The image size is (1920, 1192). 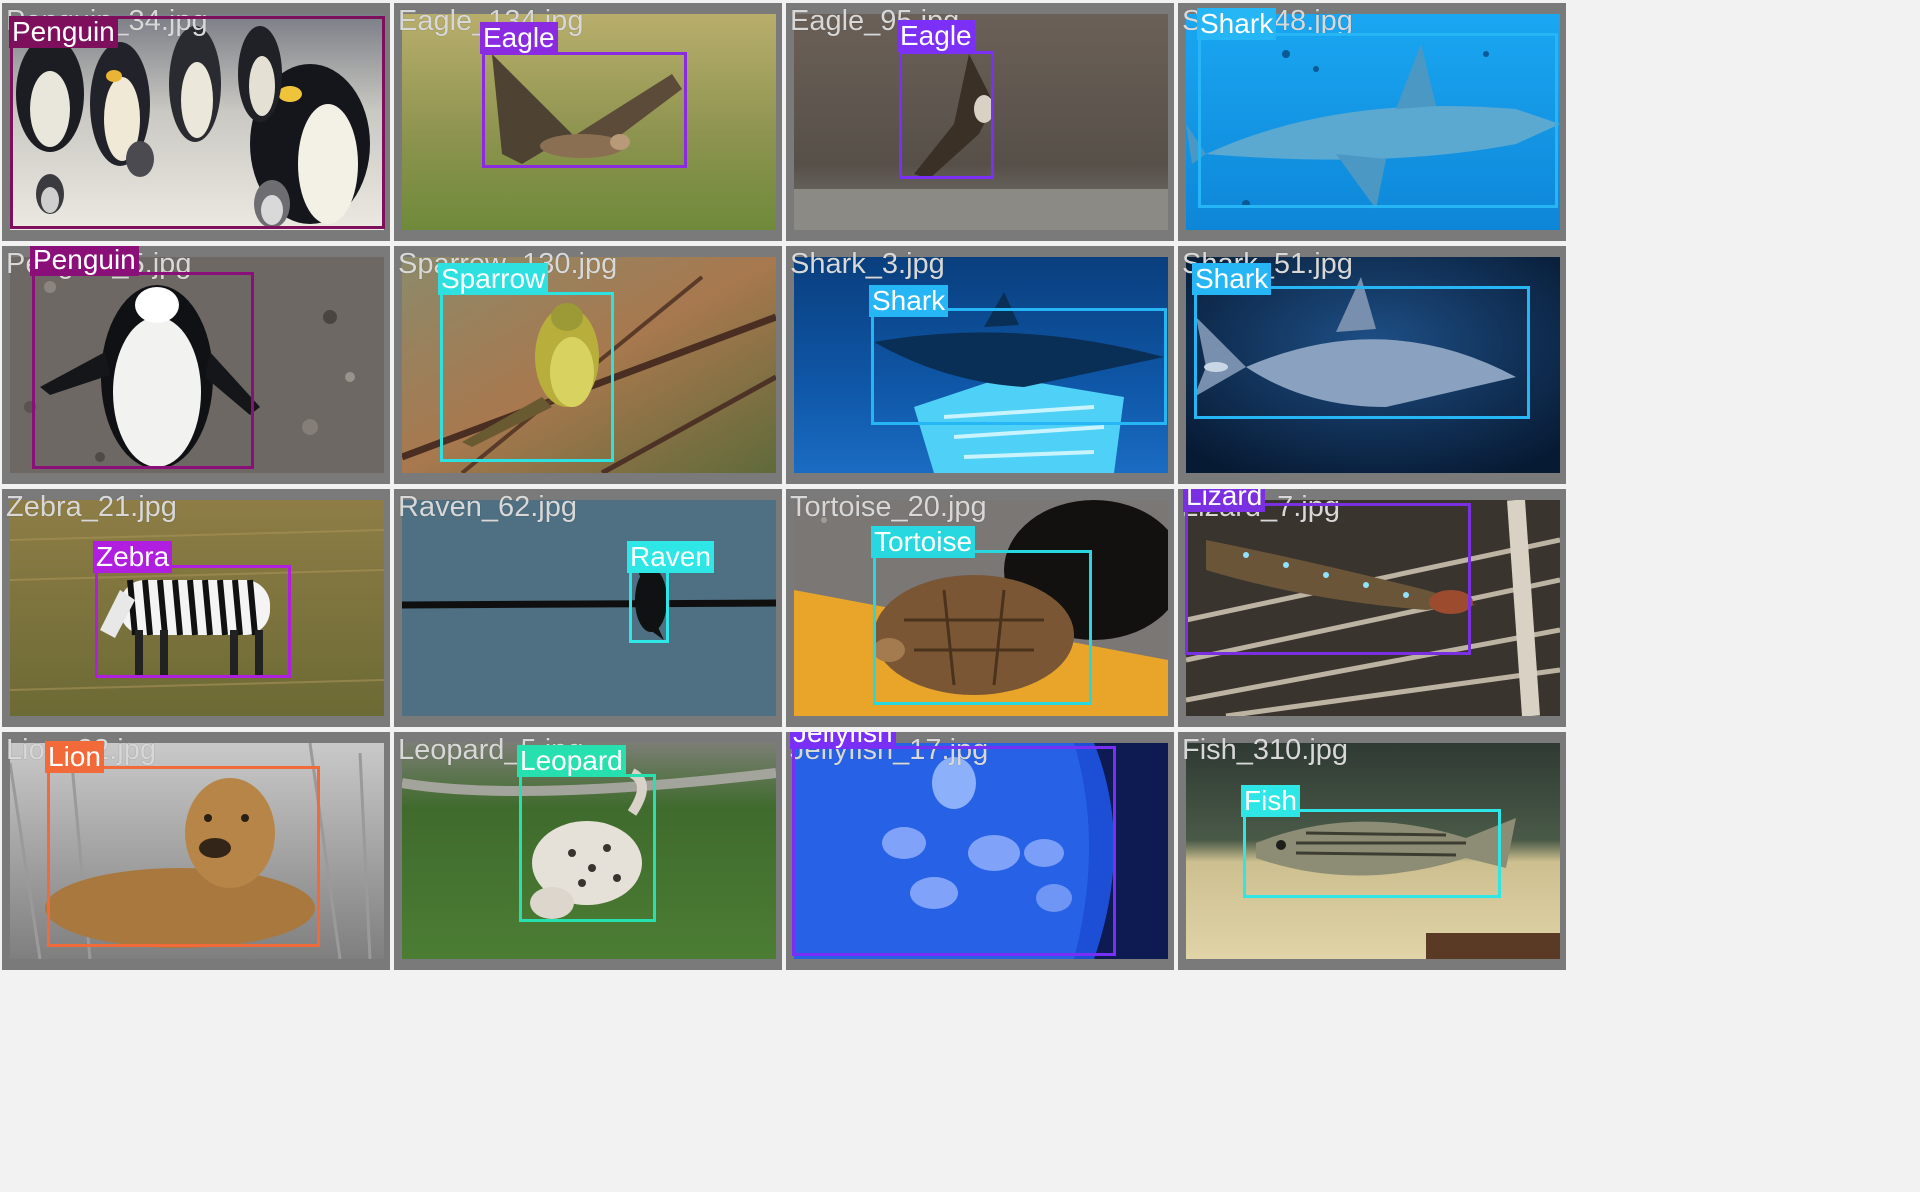 I want to click on result-tile: Lion_22.jpg Lion, so click(x=196, y=851).